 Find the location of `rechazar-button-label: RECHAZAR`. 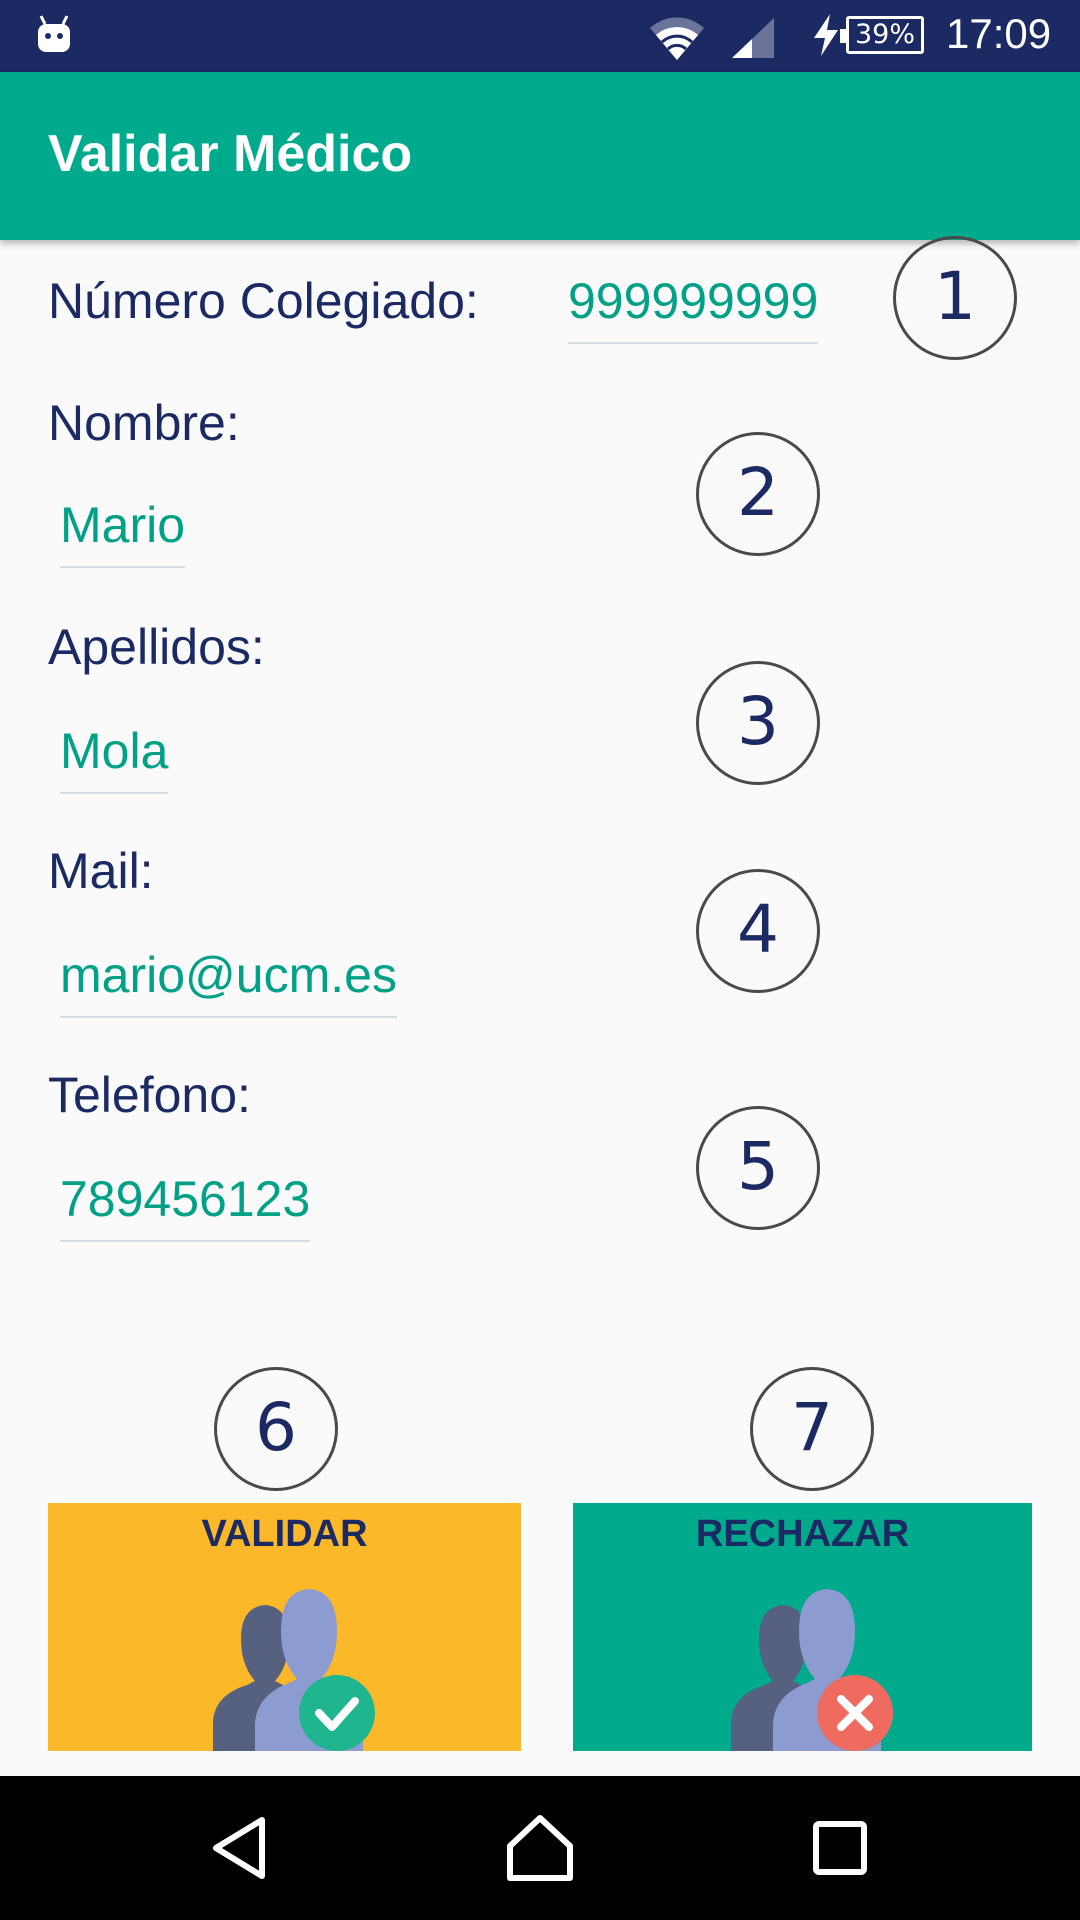

rechazar-button-label: RECHAZAR is located at coordinates (802, 1534).